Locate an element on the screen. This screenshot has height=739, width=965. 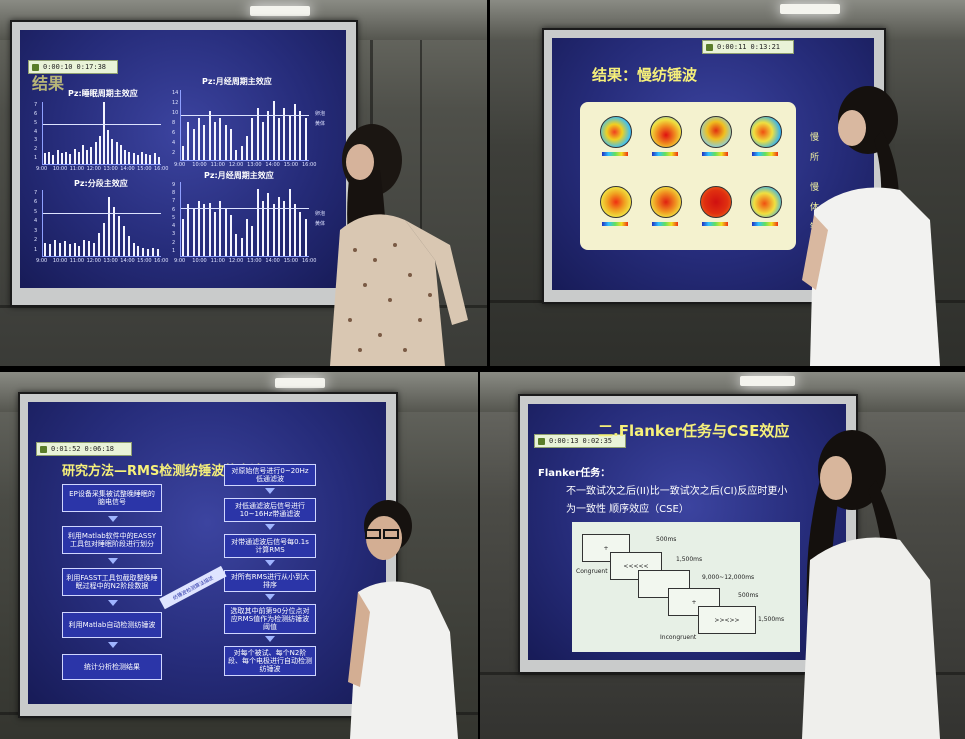
flow-step: 利用Matlab软件中的EASSY工具包对睡眠阶段进行划分 is located at coordinates (112, 540).